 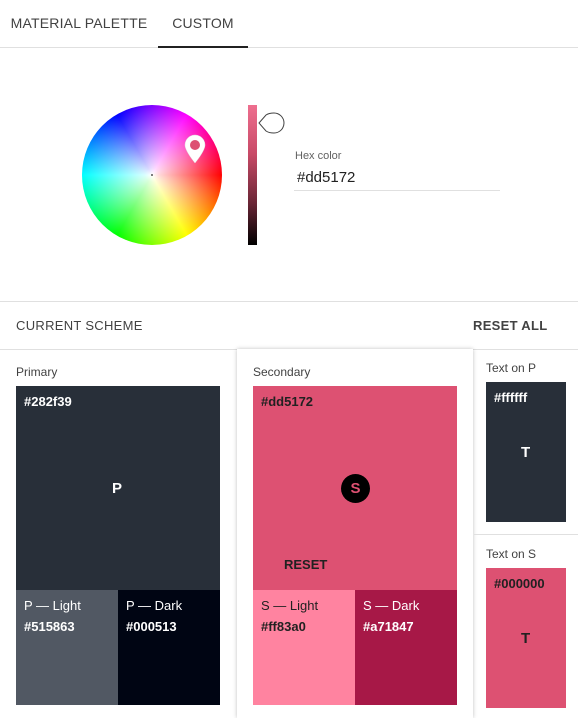 What do you see at coordinates (289, 24) in the screenshot?
I see `tab-bar: MATERIAL PALETTE CUSTOM` at bounding box center [289, 24].